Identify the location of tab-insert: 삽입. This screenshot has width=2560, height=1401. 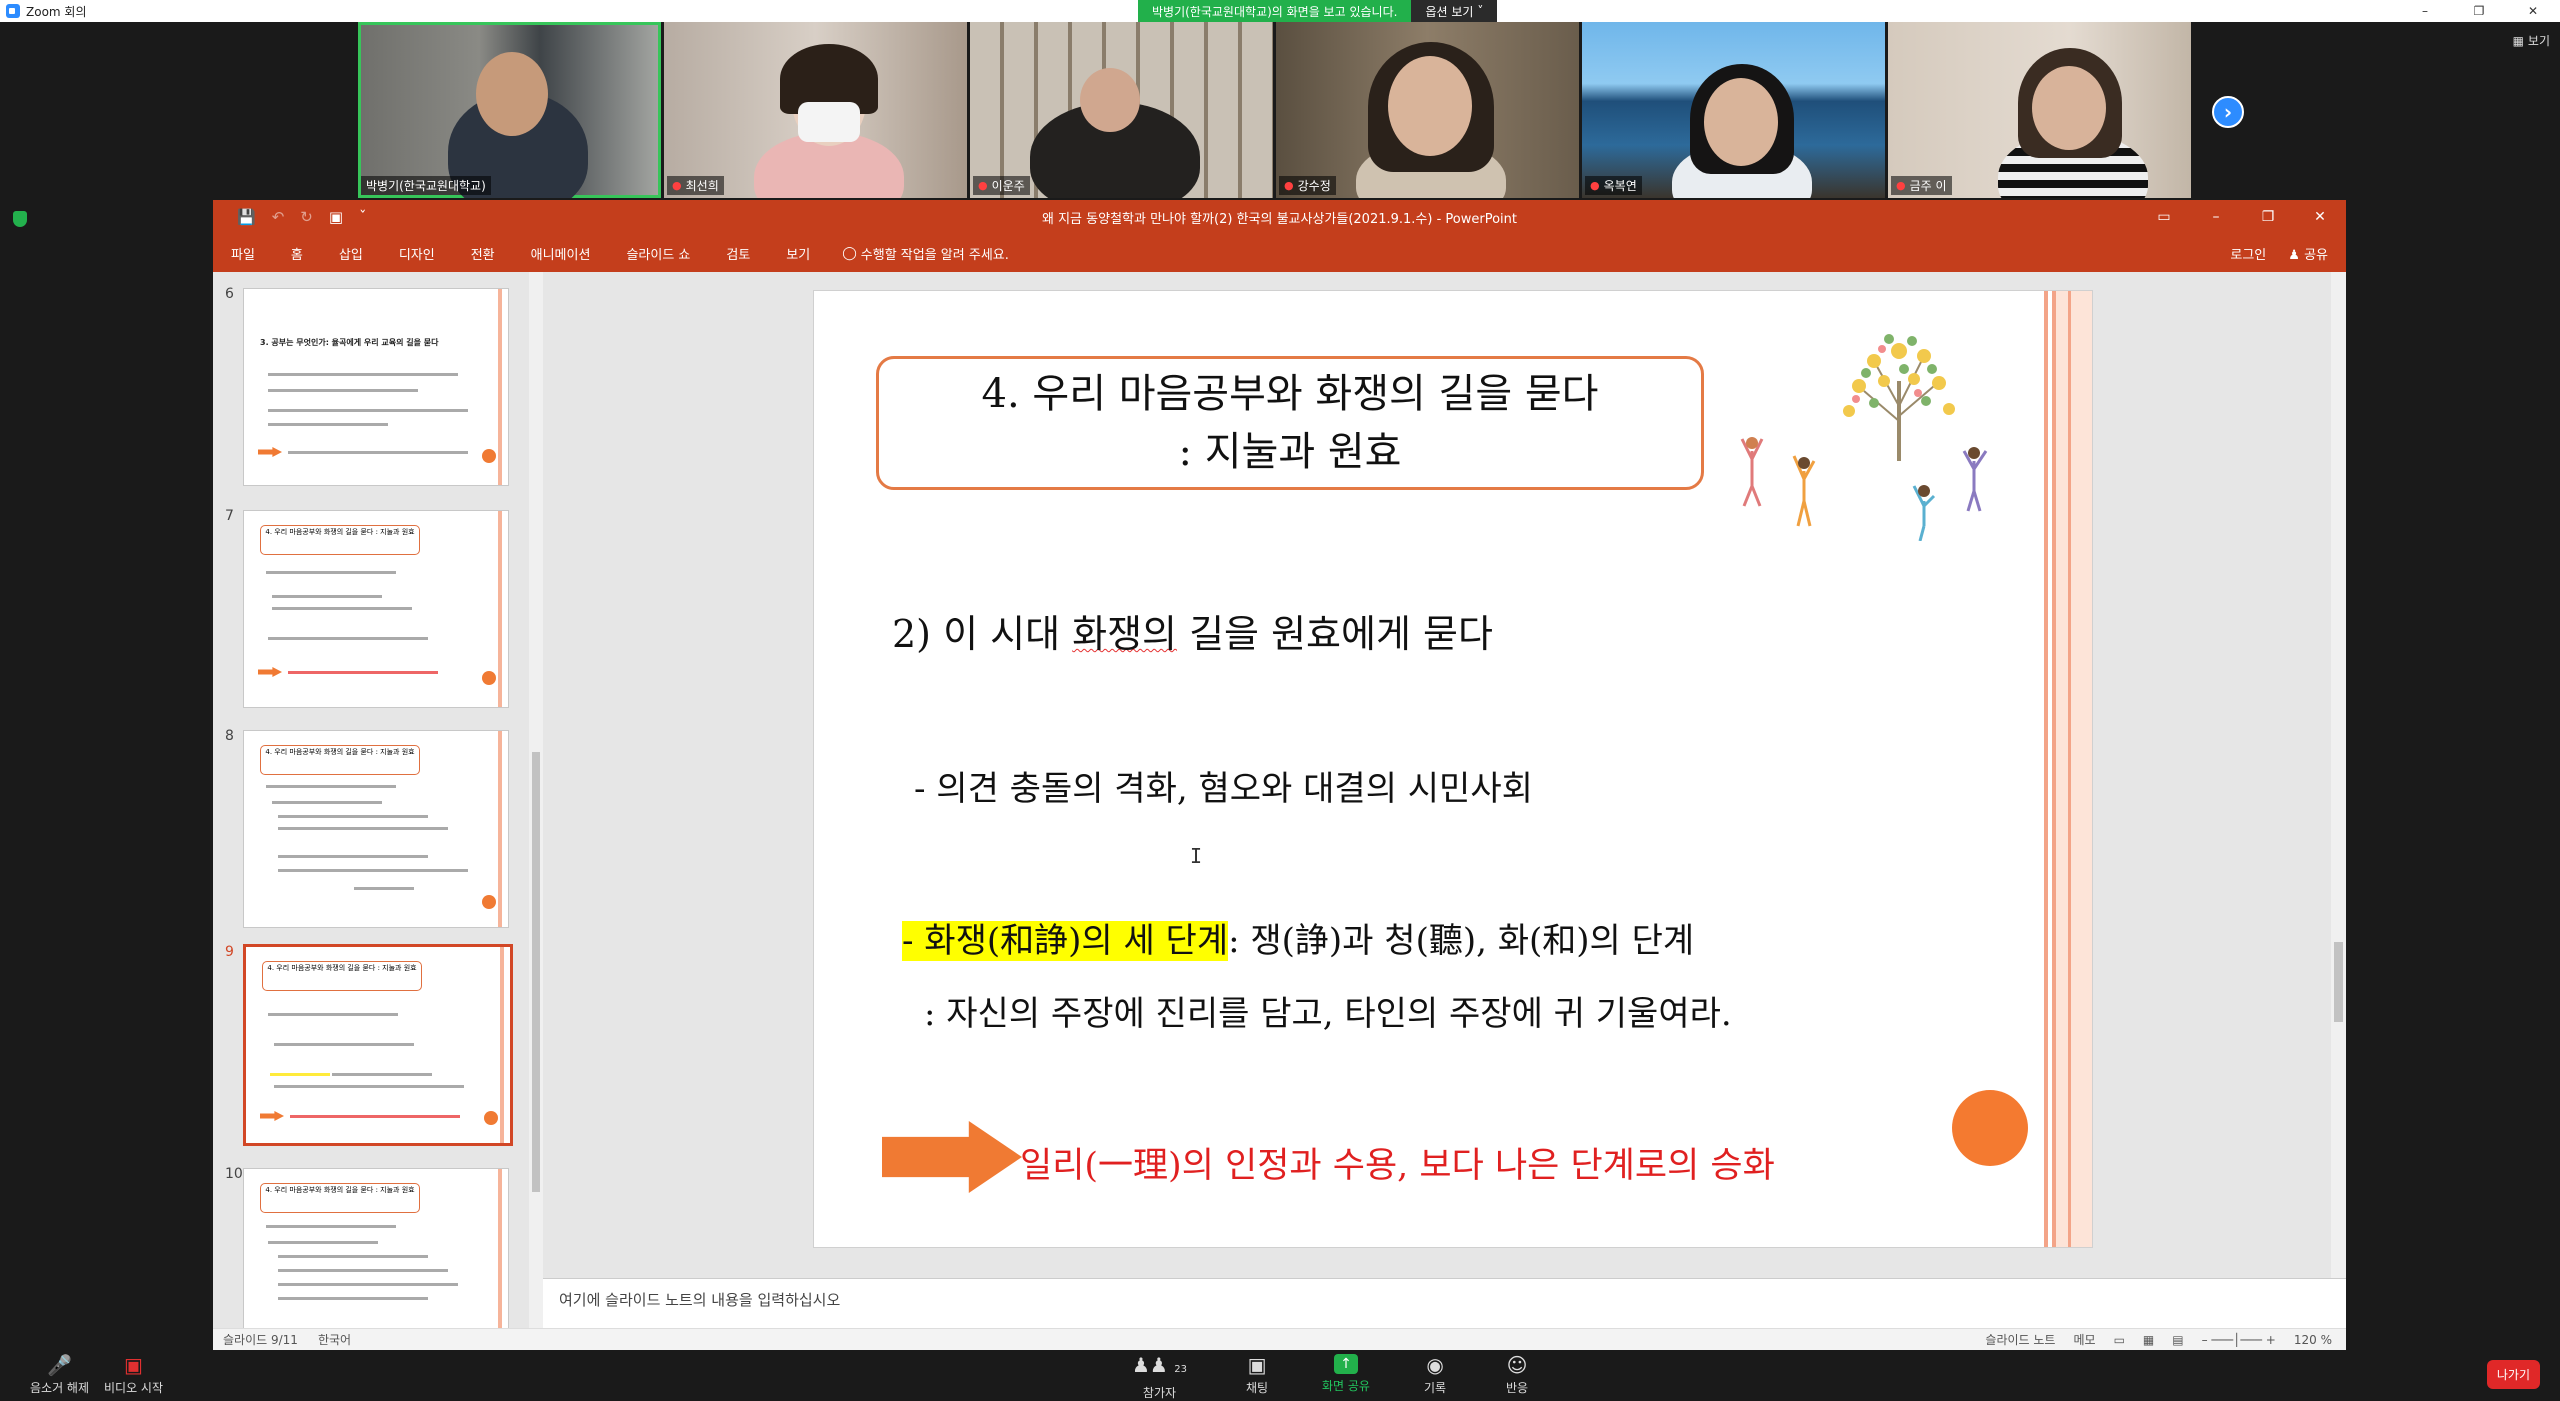
(351, 253).